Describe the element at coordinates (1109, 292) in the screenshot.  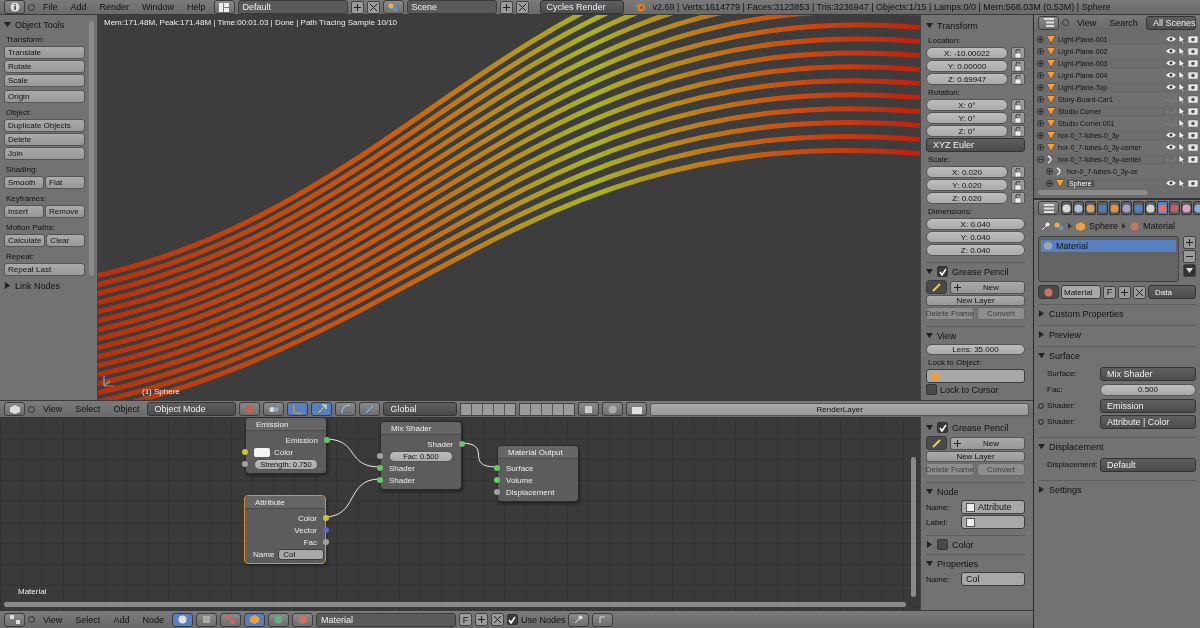
I see `fake-user-button: F` at that location.